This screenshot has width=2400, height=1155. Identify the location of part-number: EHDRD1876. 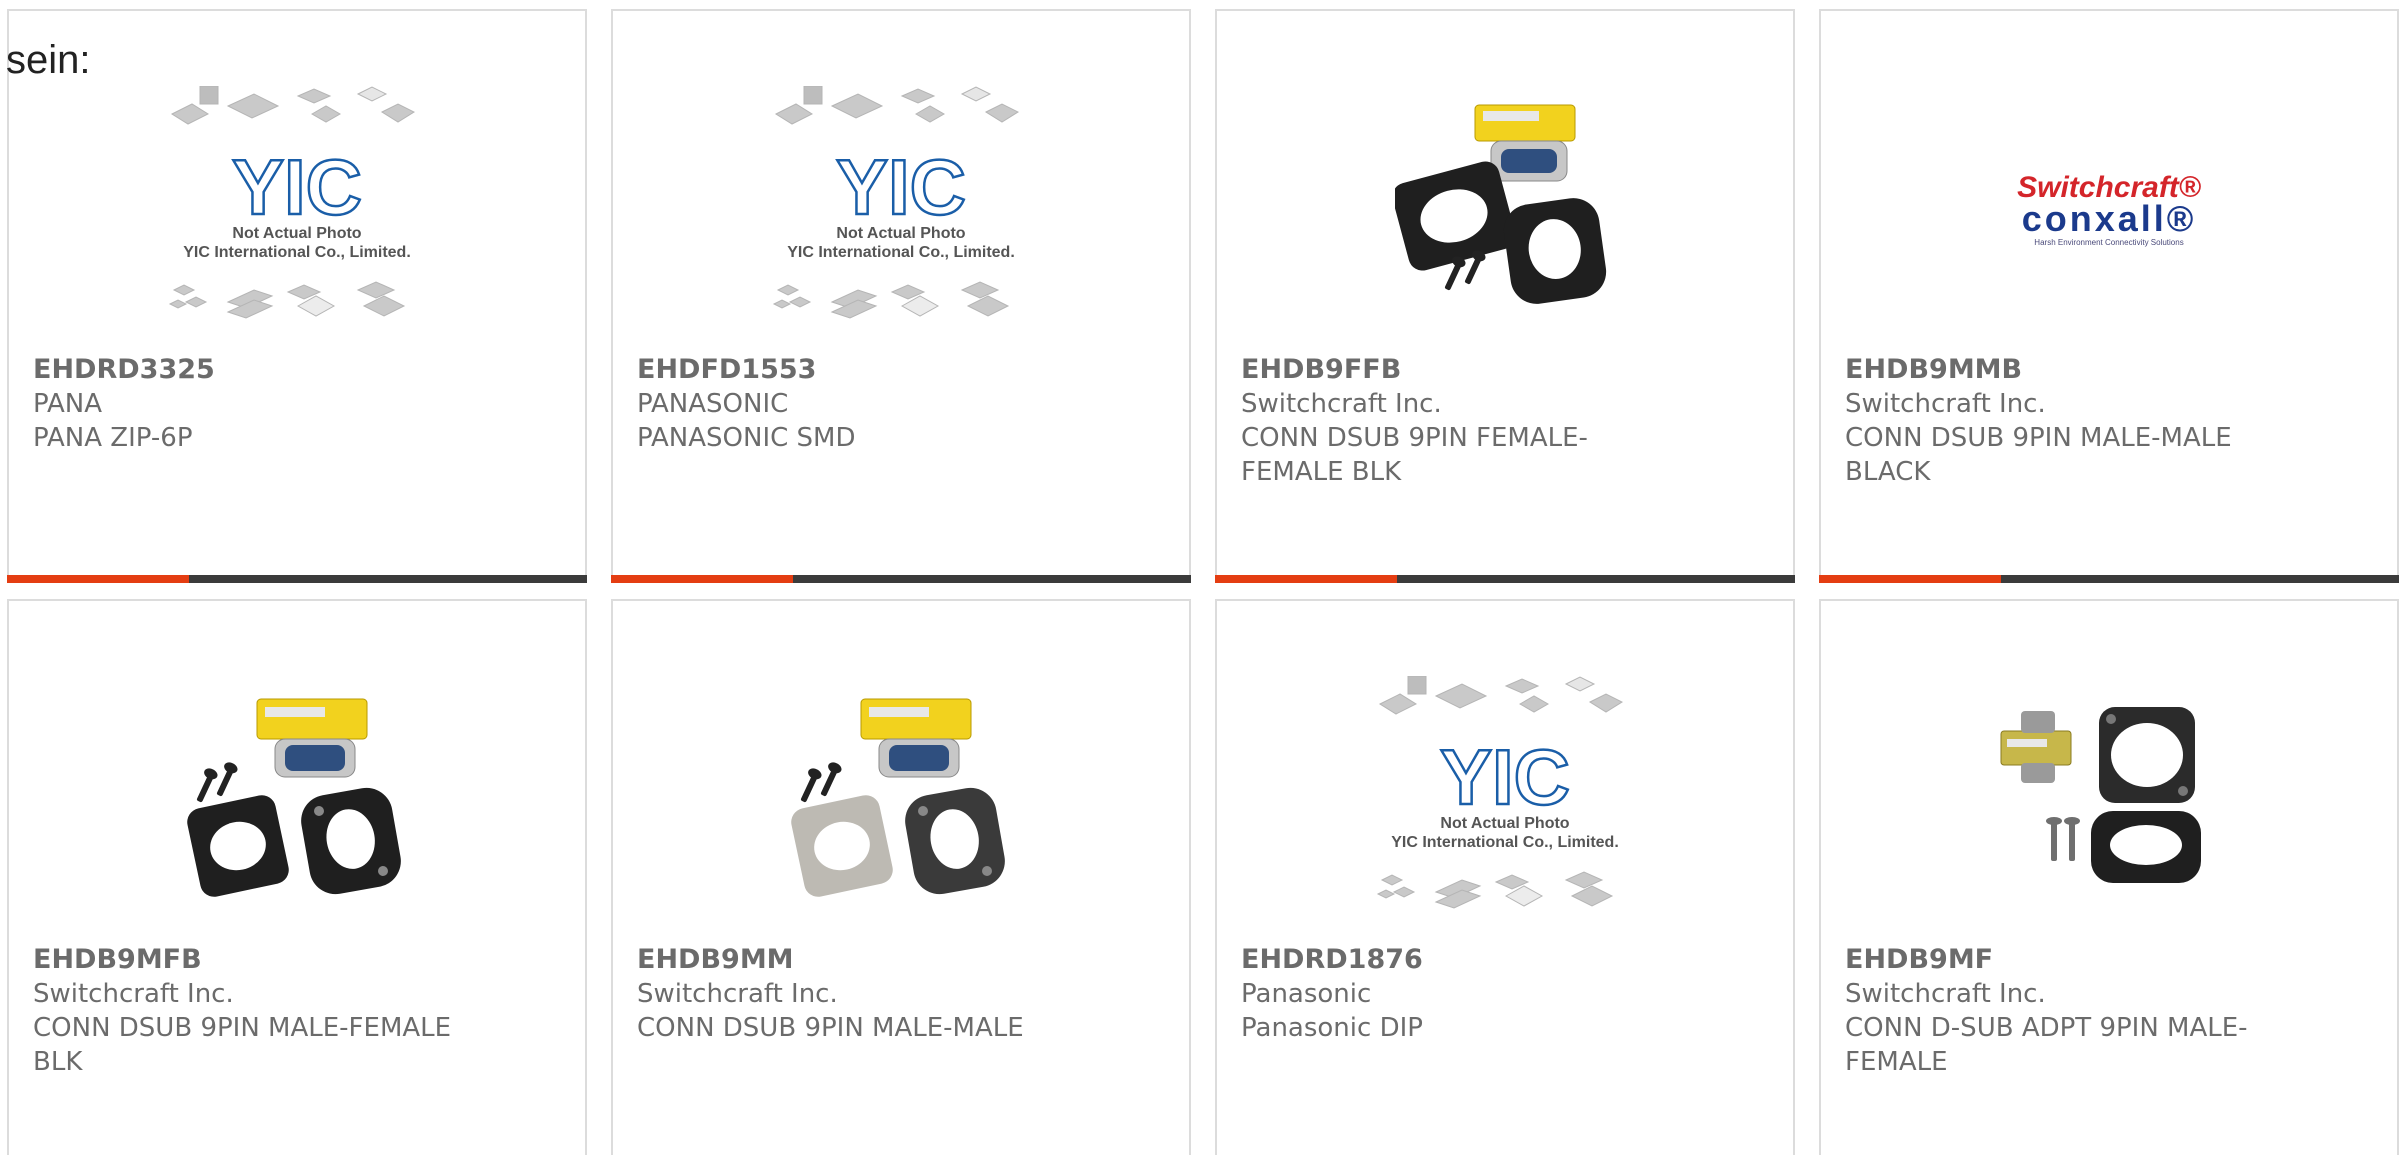
(1451, 960).